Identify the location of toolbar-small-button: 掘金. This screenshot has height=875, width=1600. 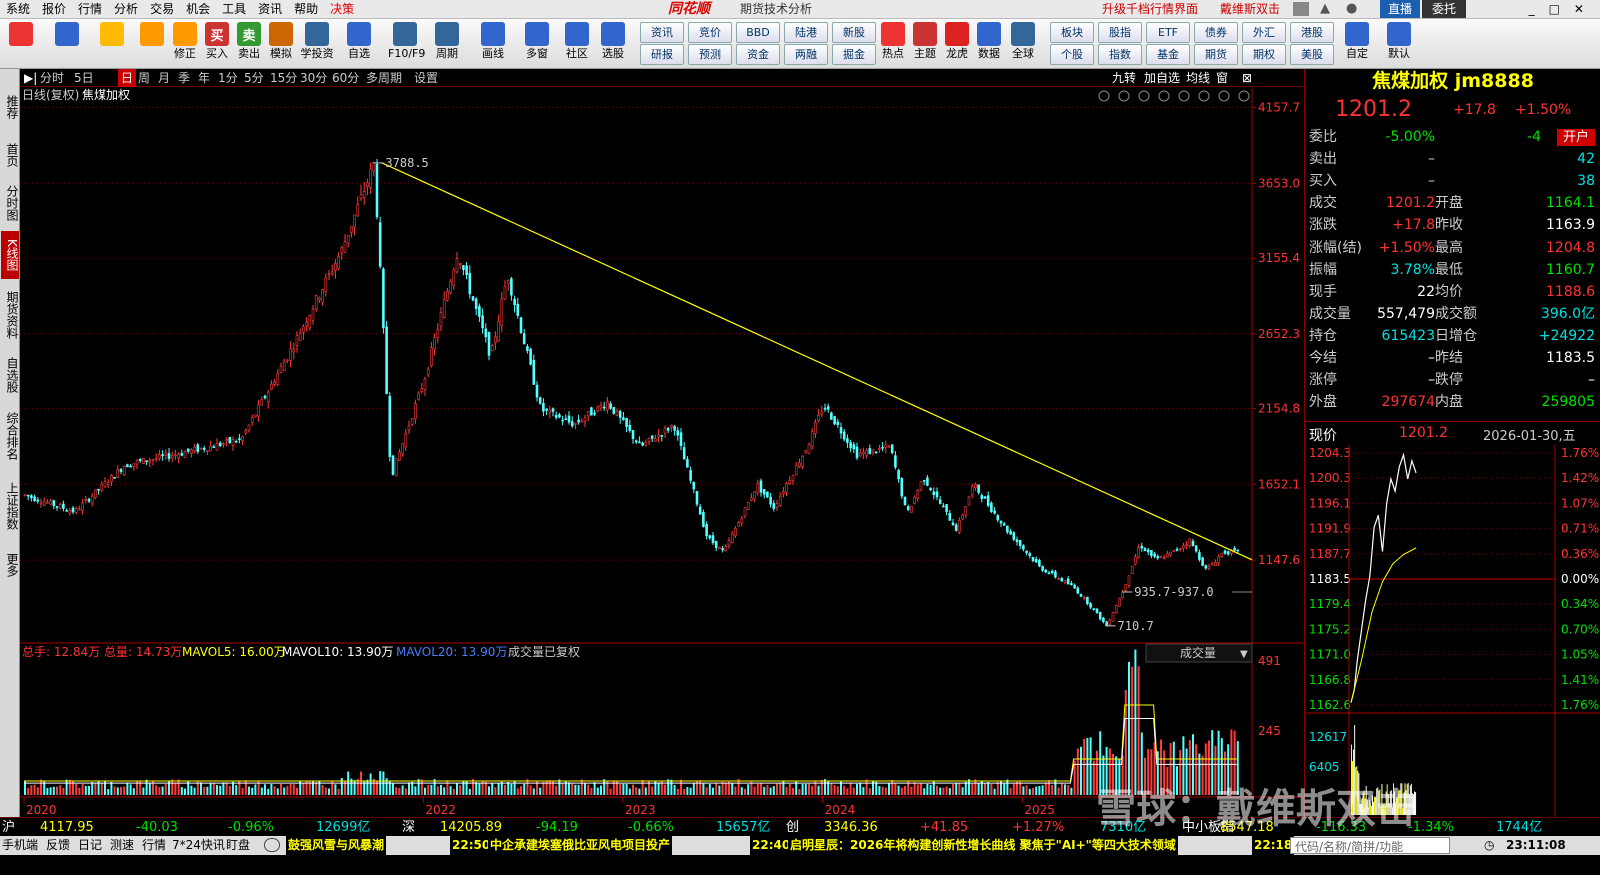
(854, 54).